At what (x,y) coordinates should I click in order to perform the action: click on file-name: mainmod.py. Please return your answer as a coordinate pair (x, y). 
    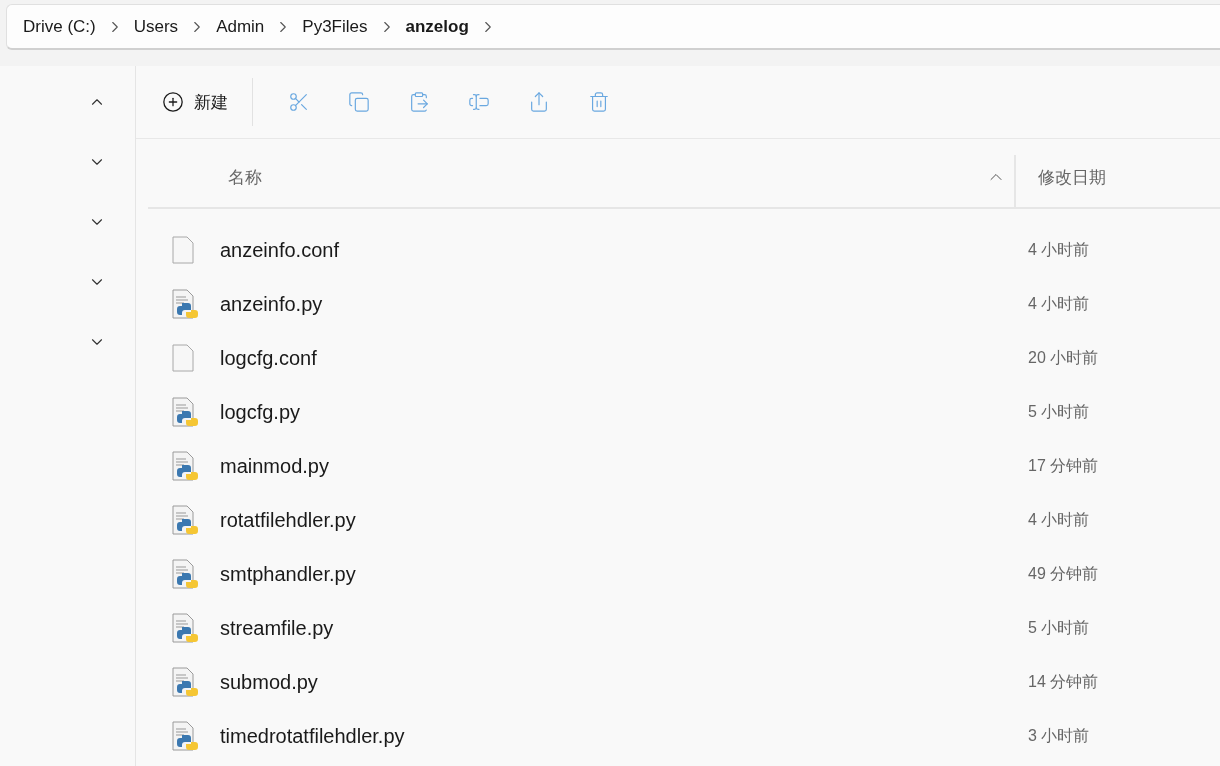
    Looking at the image, I should click on (613, 466).